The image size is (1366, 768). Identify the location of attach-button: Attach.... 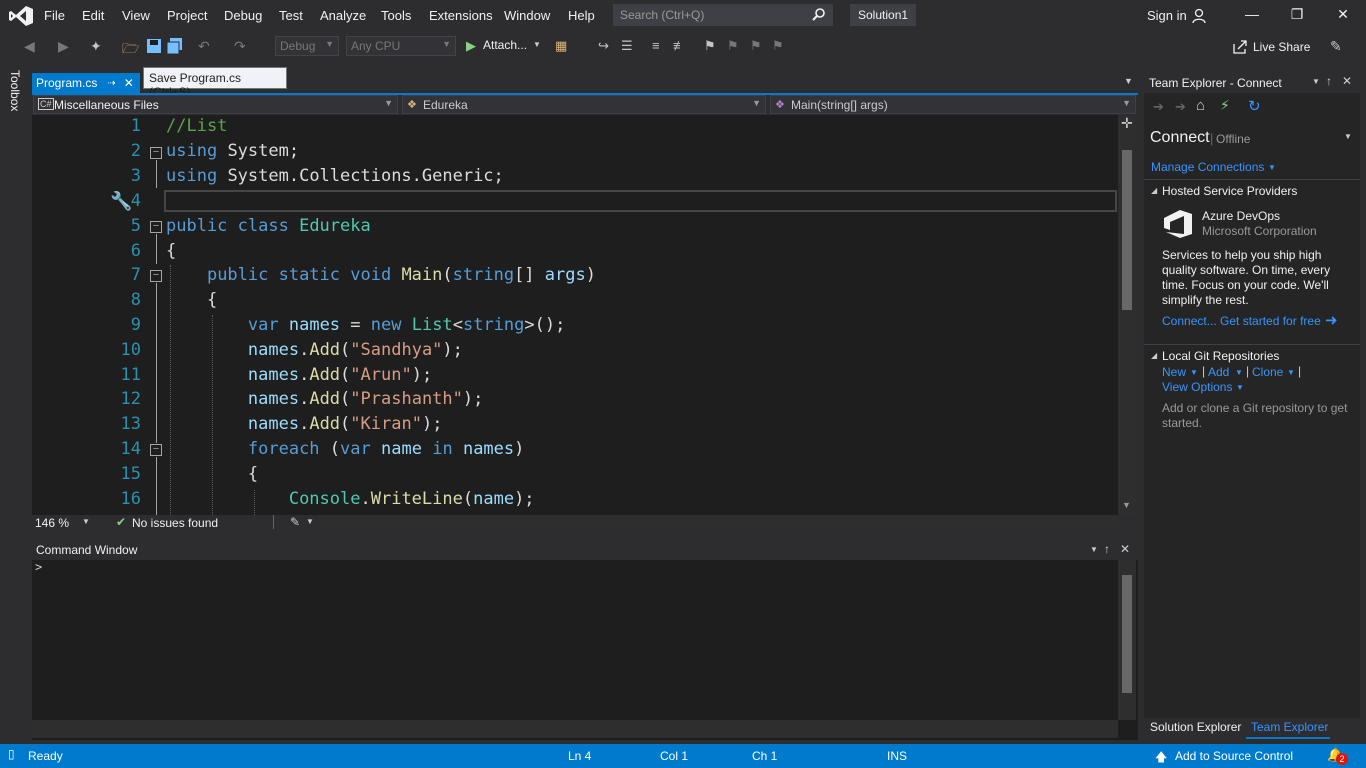
(505, 45).